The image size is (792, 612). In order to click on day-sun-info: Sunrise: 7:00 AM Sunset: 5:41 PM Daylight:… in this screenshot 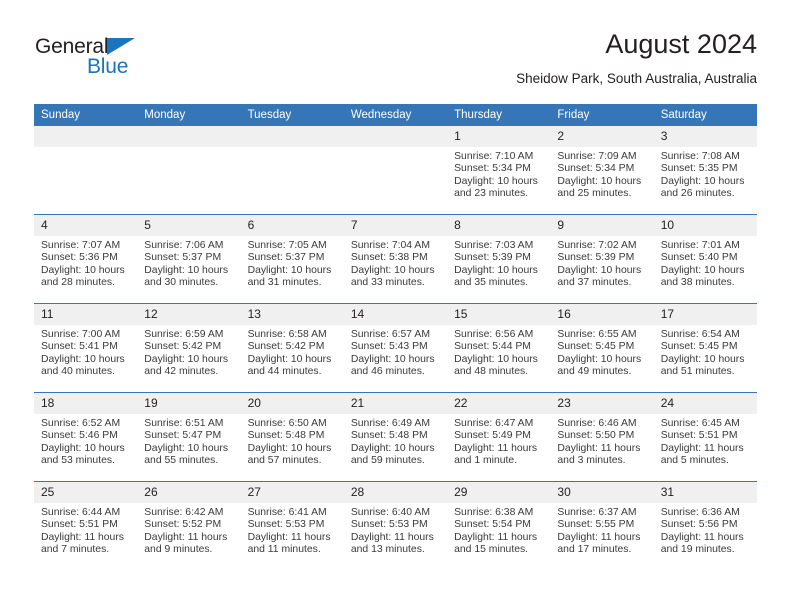, I will do `click(85, 352)`.